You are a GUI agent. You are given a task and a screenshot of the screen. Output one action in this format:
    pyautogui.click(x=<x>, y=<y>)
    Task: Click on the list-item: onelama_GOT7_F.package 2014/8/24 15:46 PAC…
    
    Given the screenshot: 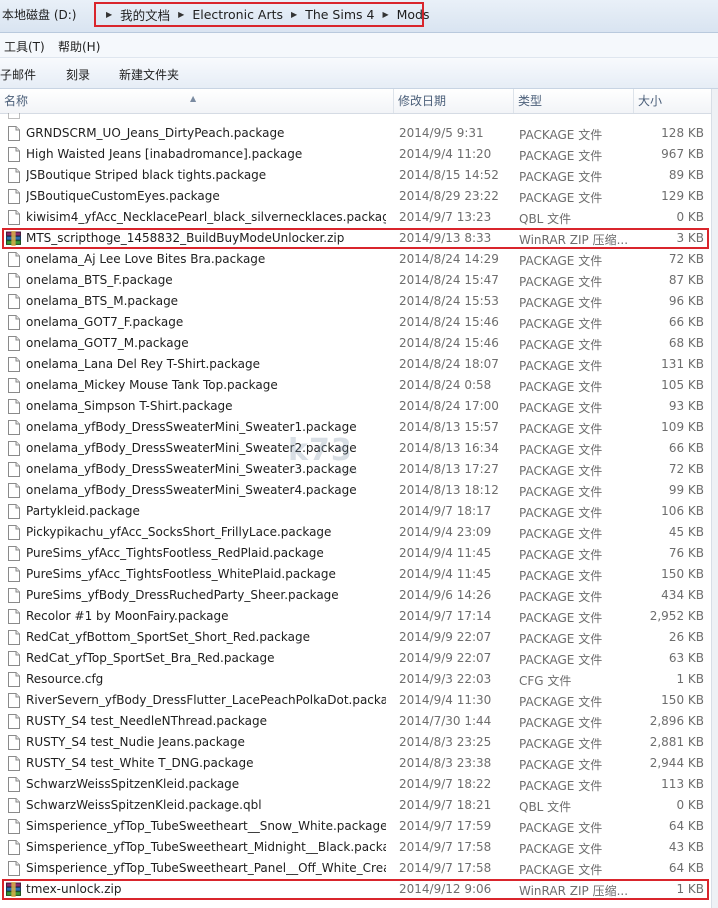 What is the action you would take?
    pyautogui.click(x=359, y=322)
    